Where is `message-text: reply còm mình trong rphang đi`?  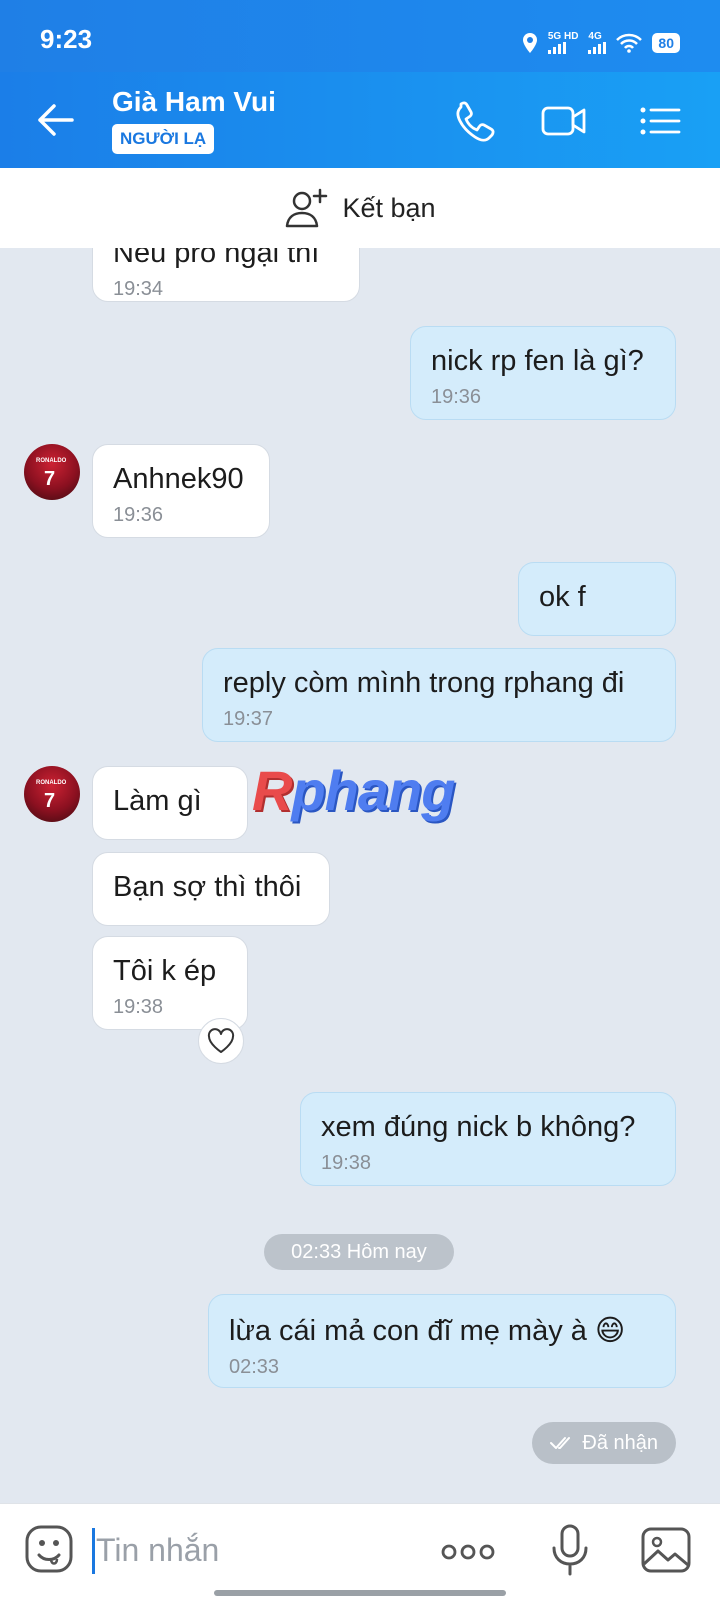 message-text: reply còm mình trong rphang đi is located at coordinates (424, 683).